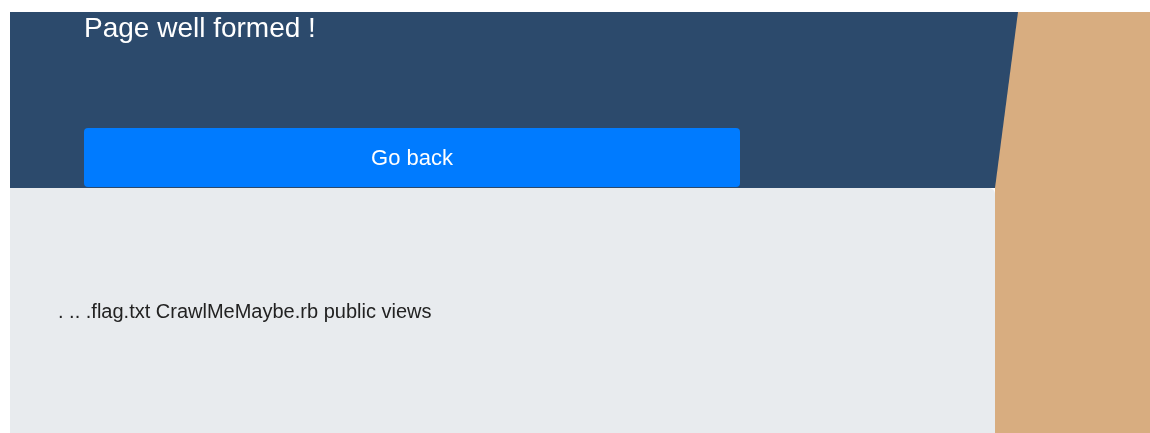 The image size is (1150, 433). Describe the element at coordinates (412, 157) in the screenshot. I see `go-back-button: Go back` at that location.